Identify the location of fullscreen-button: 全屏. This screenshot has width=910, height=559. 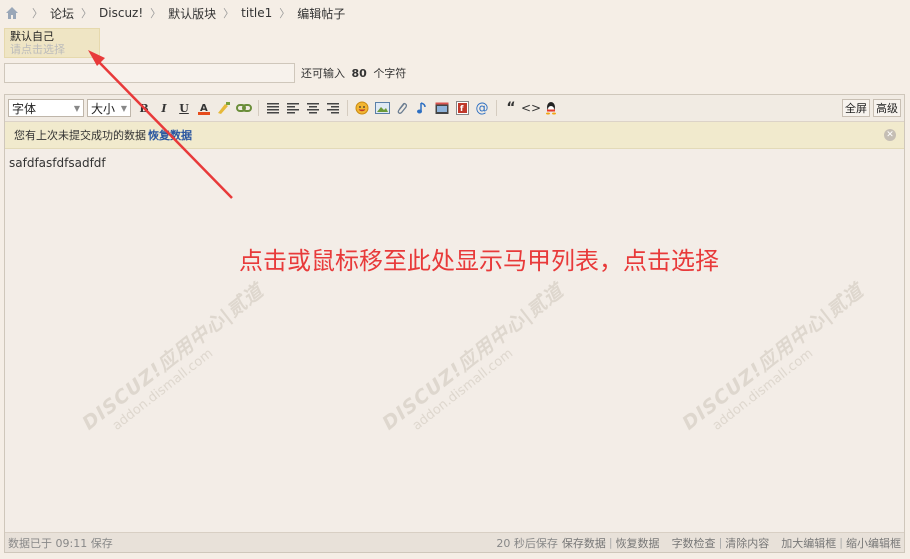
(856, 108).